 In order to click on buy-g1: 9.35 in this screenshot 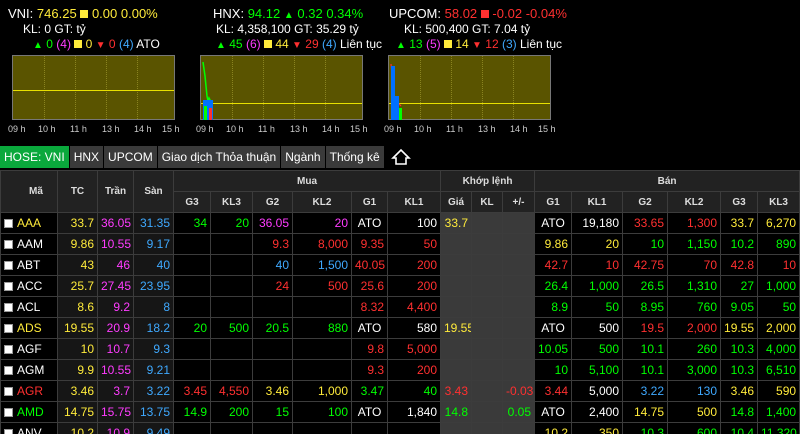, I will do `click(369, 244)`.